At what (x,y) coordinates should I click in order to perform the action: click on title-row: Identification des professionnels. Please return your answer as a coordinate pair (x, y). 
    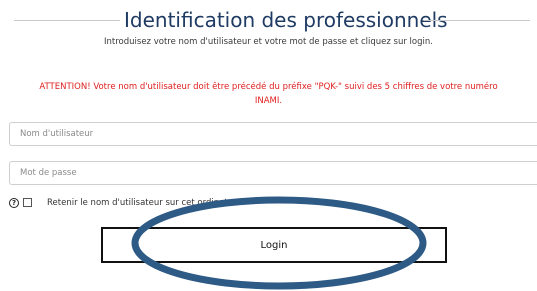
    Looking at the image, I should click on (268, 21).